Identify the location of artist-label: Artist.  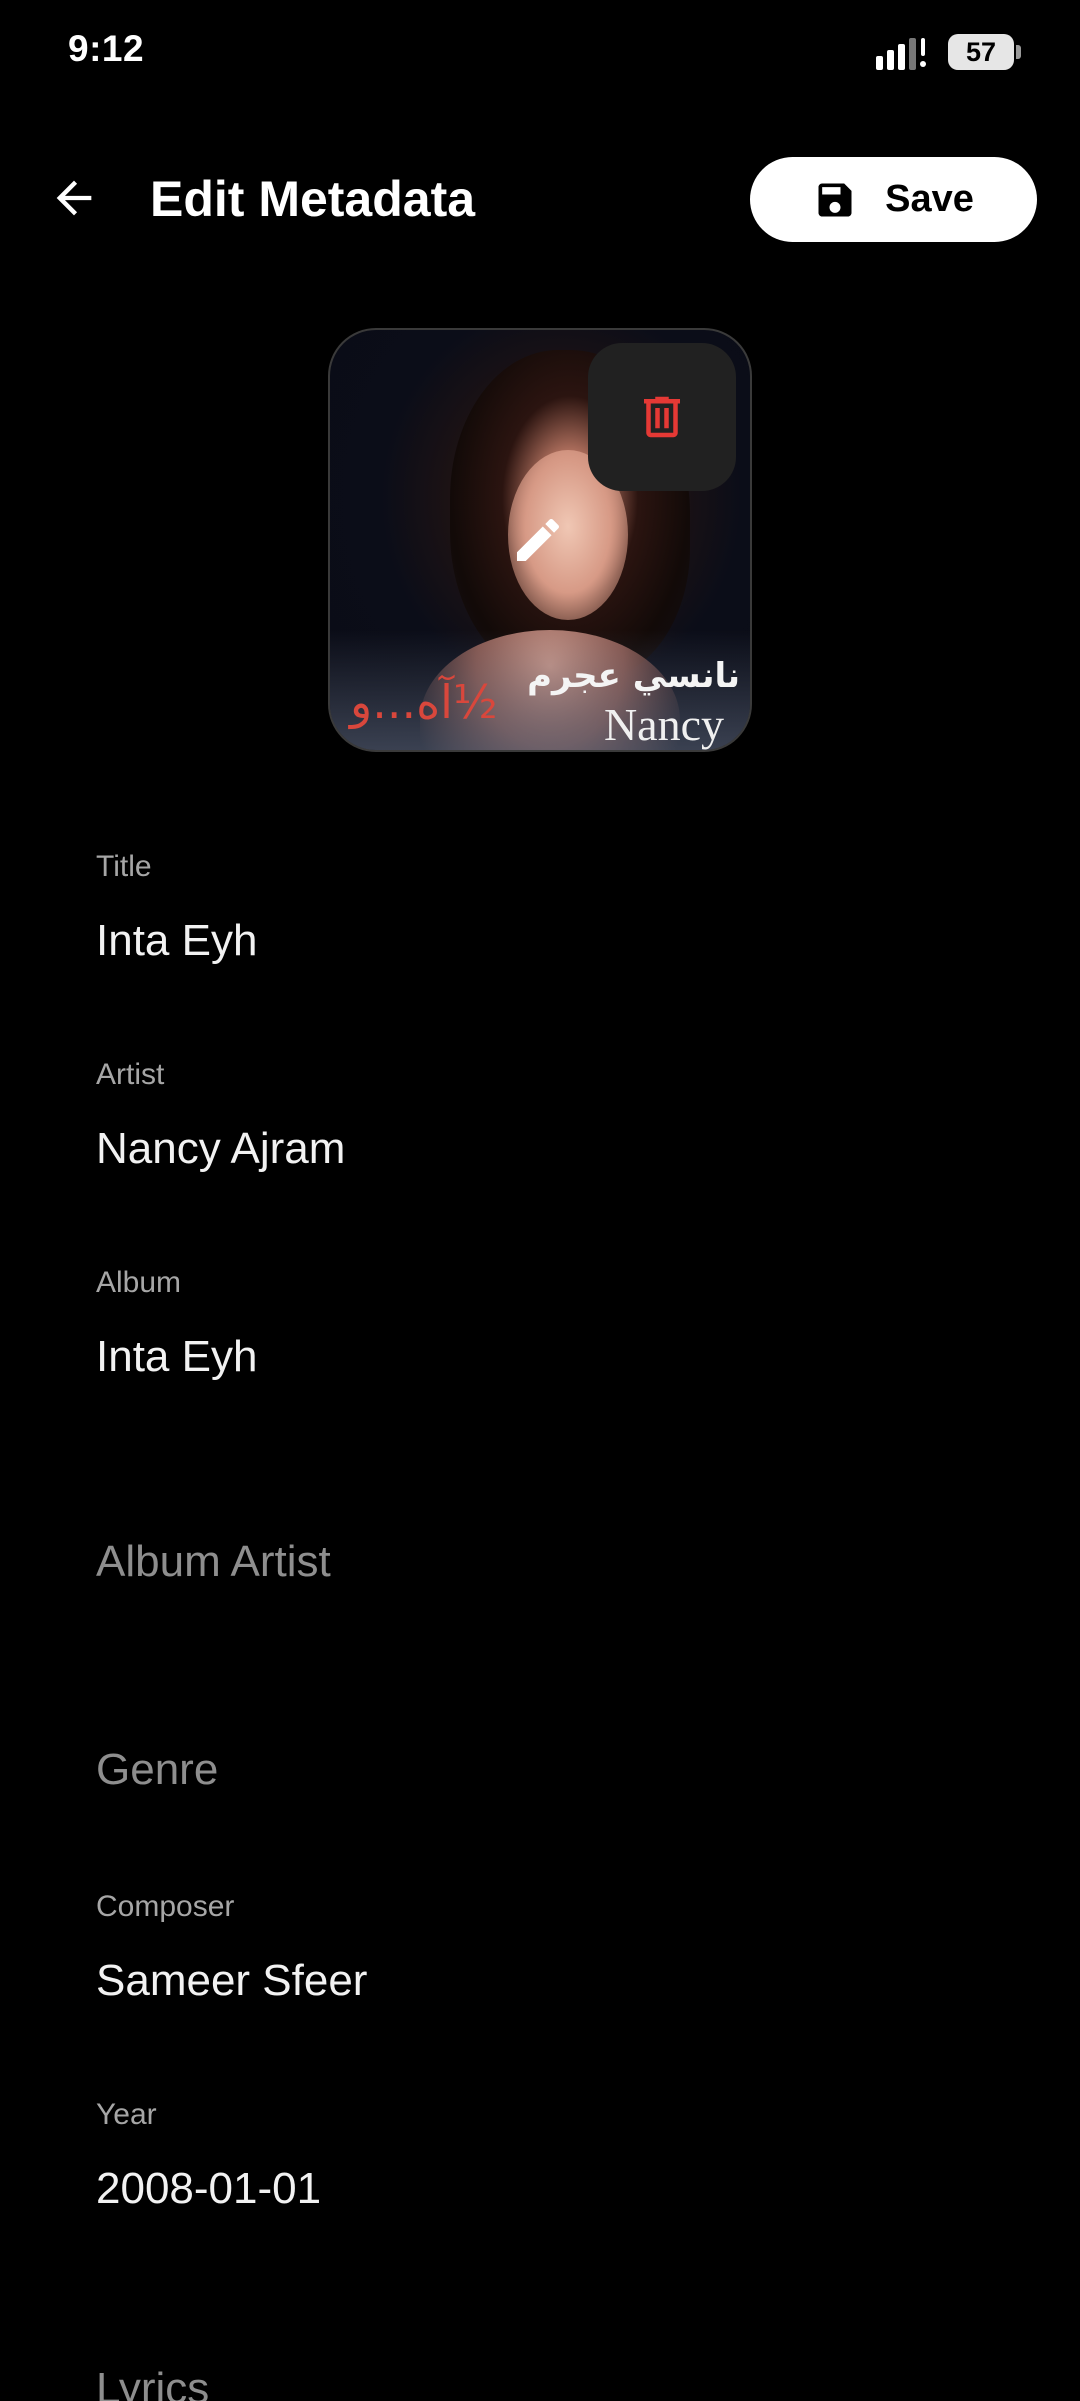
(130, 1074).